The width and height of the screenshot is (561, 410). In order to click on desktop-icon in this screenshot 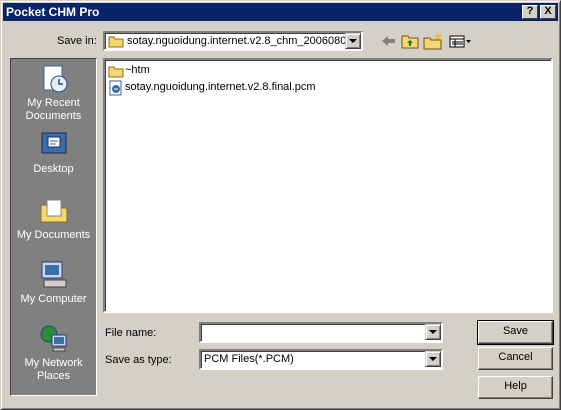, I will do `click(54, 145)`.